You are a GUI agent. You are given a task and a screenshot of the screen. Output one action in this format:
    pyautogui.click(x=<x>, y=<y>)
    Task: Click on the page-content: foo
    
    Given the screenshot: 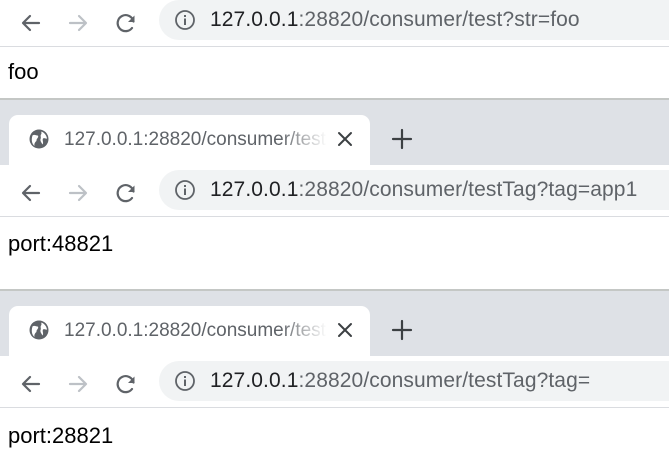 What is the action you would take?
    pyautogui.click(x=23, y=71)
    